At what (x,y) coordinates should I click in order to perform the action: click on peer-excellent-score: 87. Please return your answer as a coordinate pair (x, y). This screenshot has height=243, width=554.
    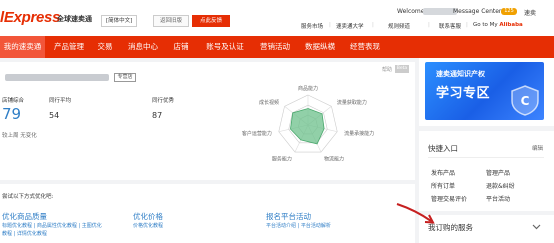
    Looking at the image, I should click on (157, 115).